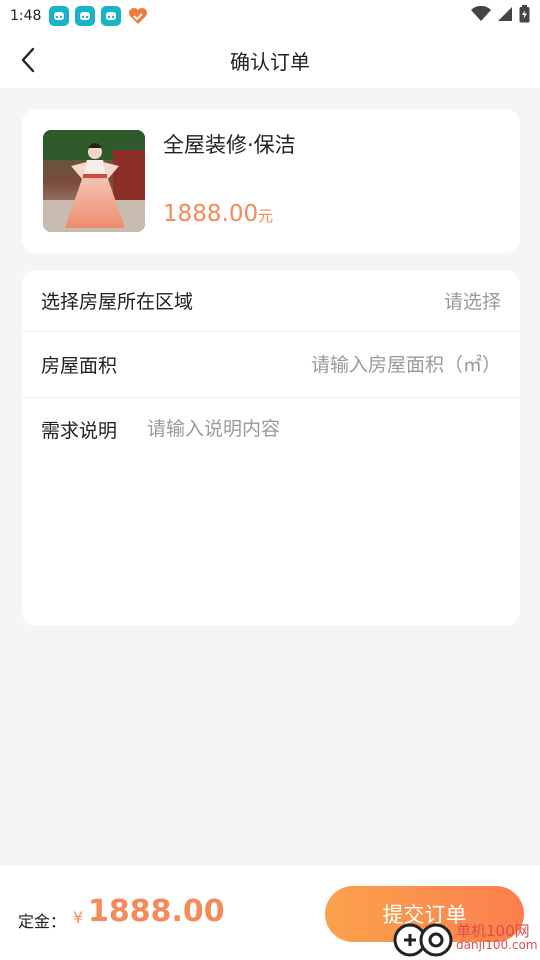  What do you see at coordinates (211, 214) in the screenshot?
I see `product-price-value: 1888.00` at bounding box center [211, 214].